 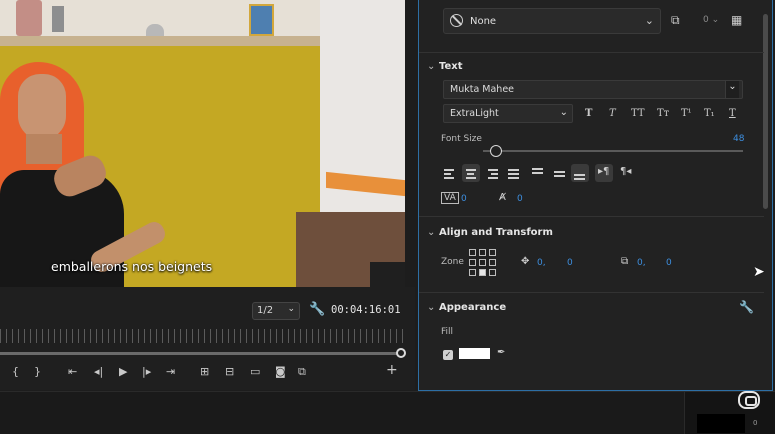 What do you see at coordinates (202, 336) in the screenshot?
I see `time-ruler` at bounding box center [202, 336].